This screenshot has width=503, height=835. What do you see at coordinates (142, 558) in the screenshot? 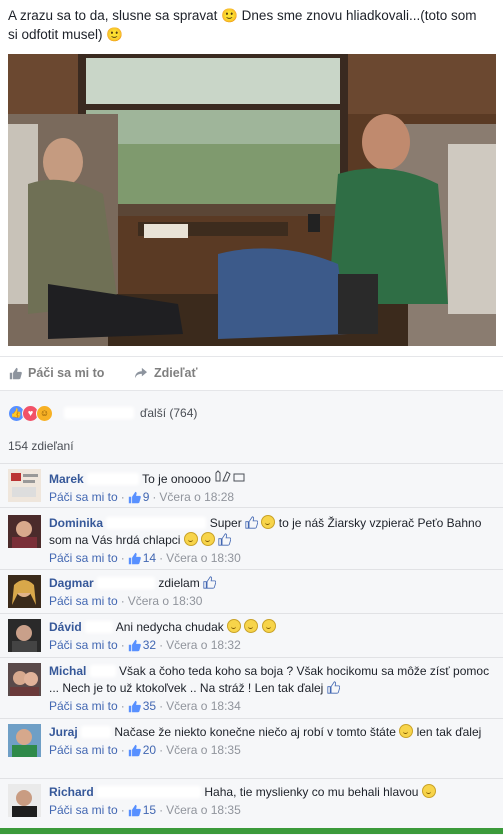
I see `comment-like-count: 14` at bounding box center [142, 558].